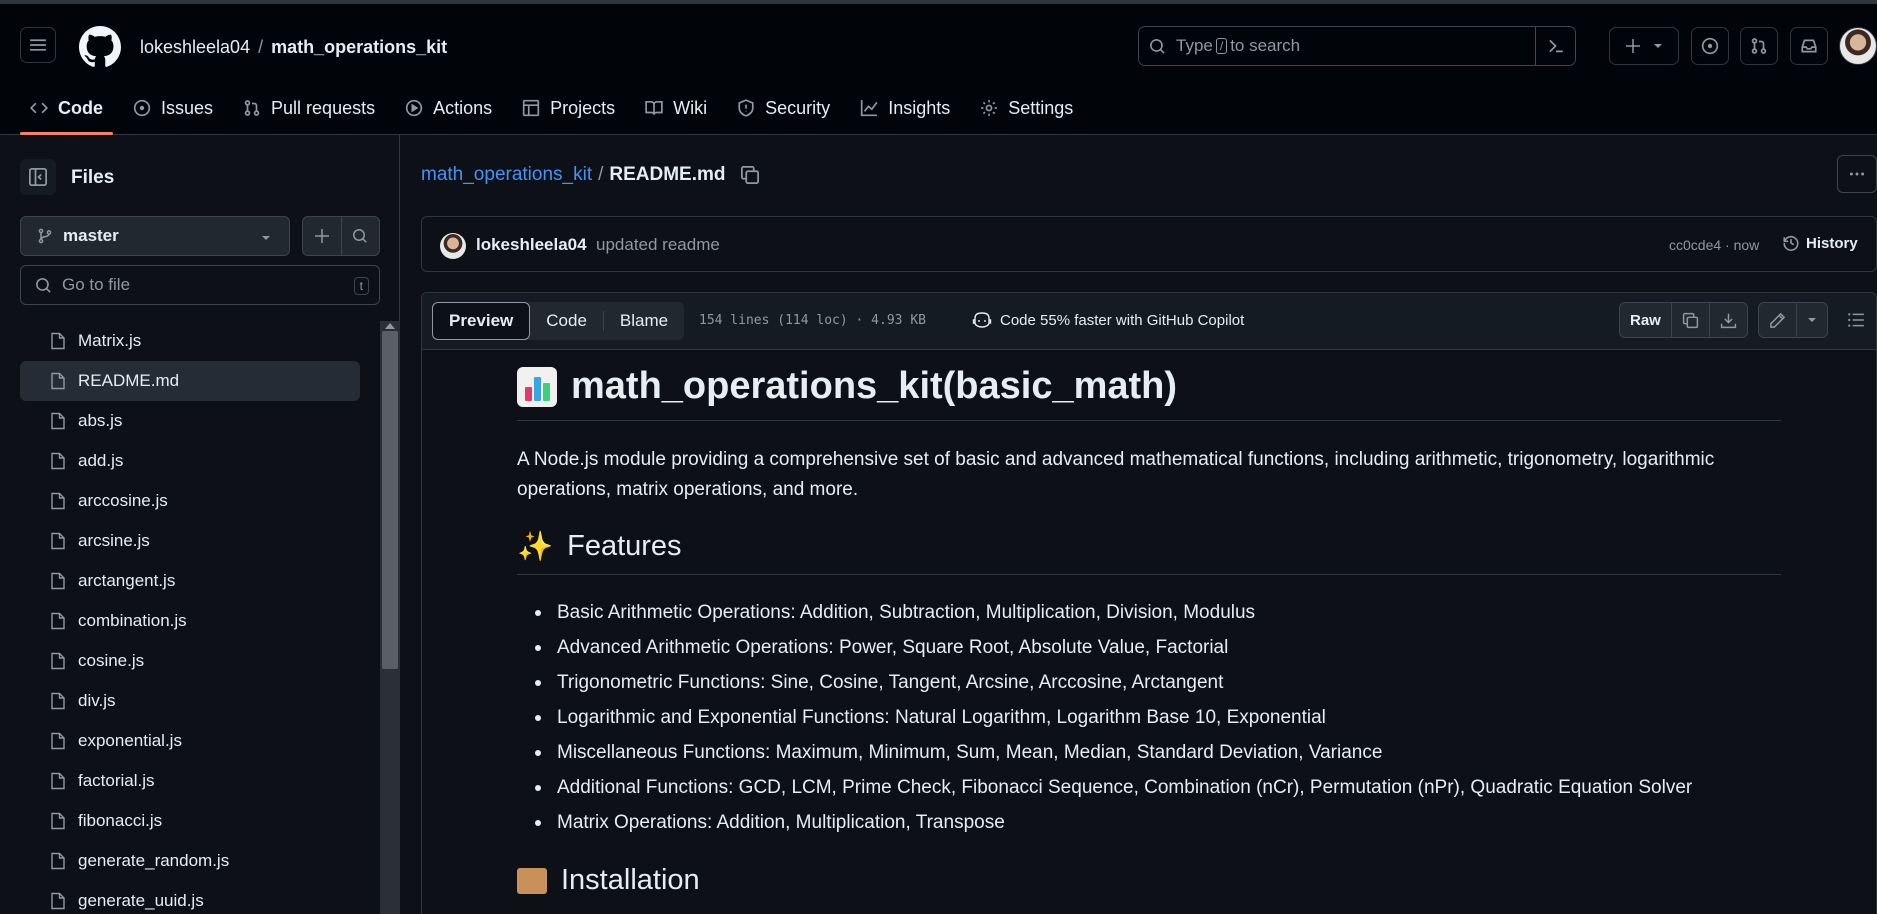 This screenshot has width=1877, height=914. What do you see at coordinates (190, 701) in the screenshot?
I see `file-tree-item: div.js` at bounding box center [190, 701].